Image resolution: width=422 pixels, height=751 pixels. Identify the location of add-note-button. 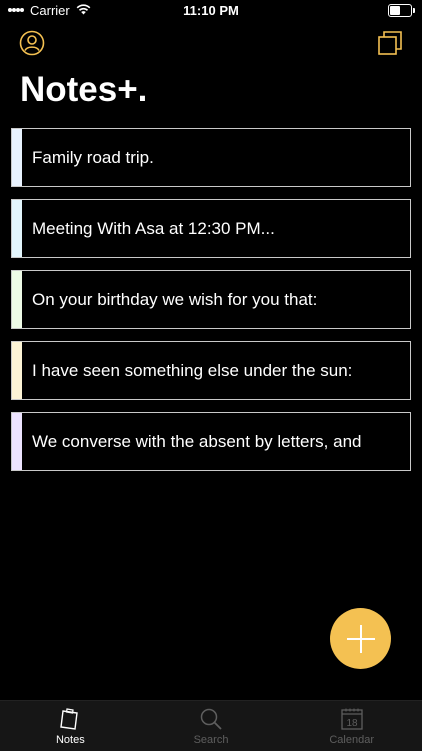
(360, 638).